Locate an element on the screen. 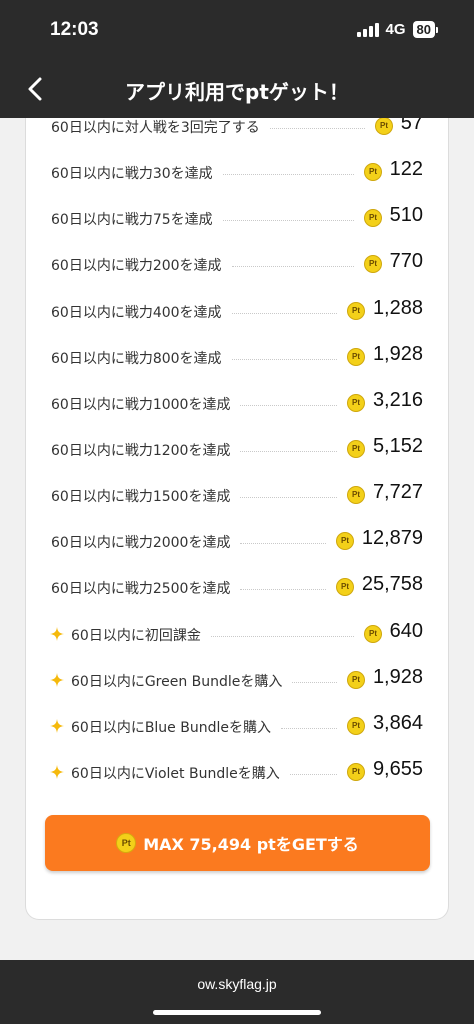 The height and width of the screenshot is (1024, 474). task-points: 640 is located at coordinates (406, 630).